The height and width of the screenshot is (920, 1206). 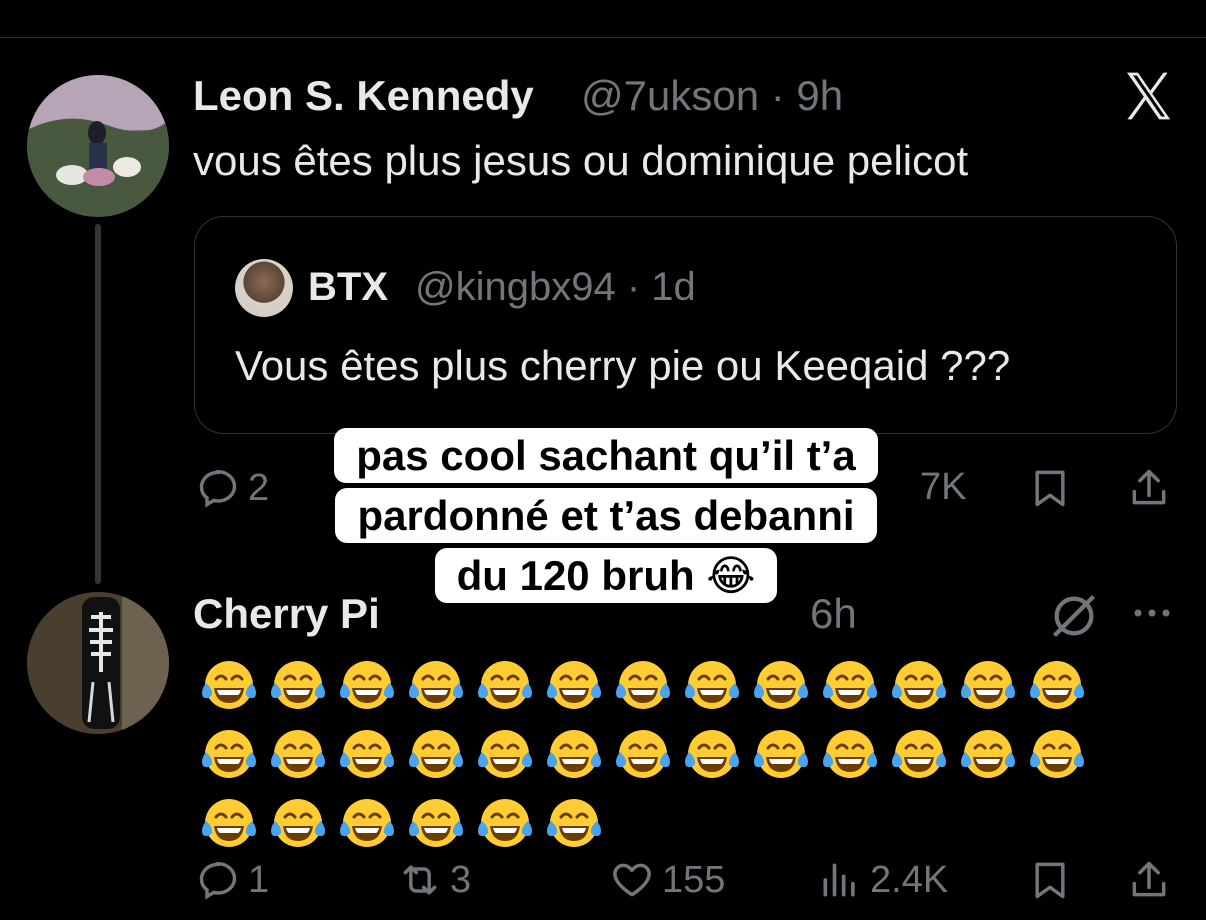 I want to click on reply-button: 2, so click(x=232, y=488).